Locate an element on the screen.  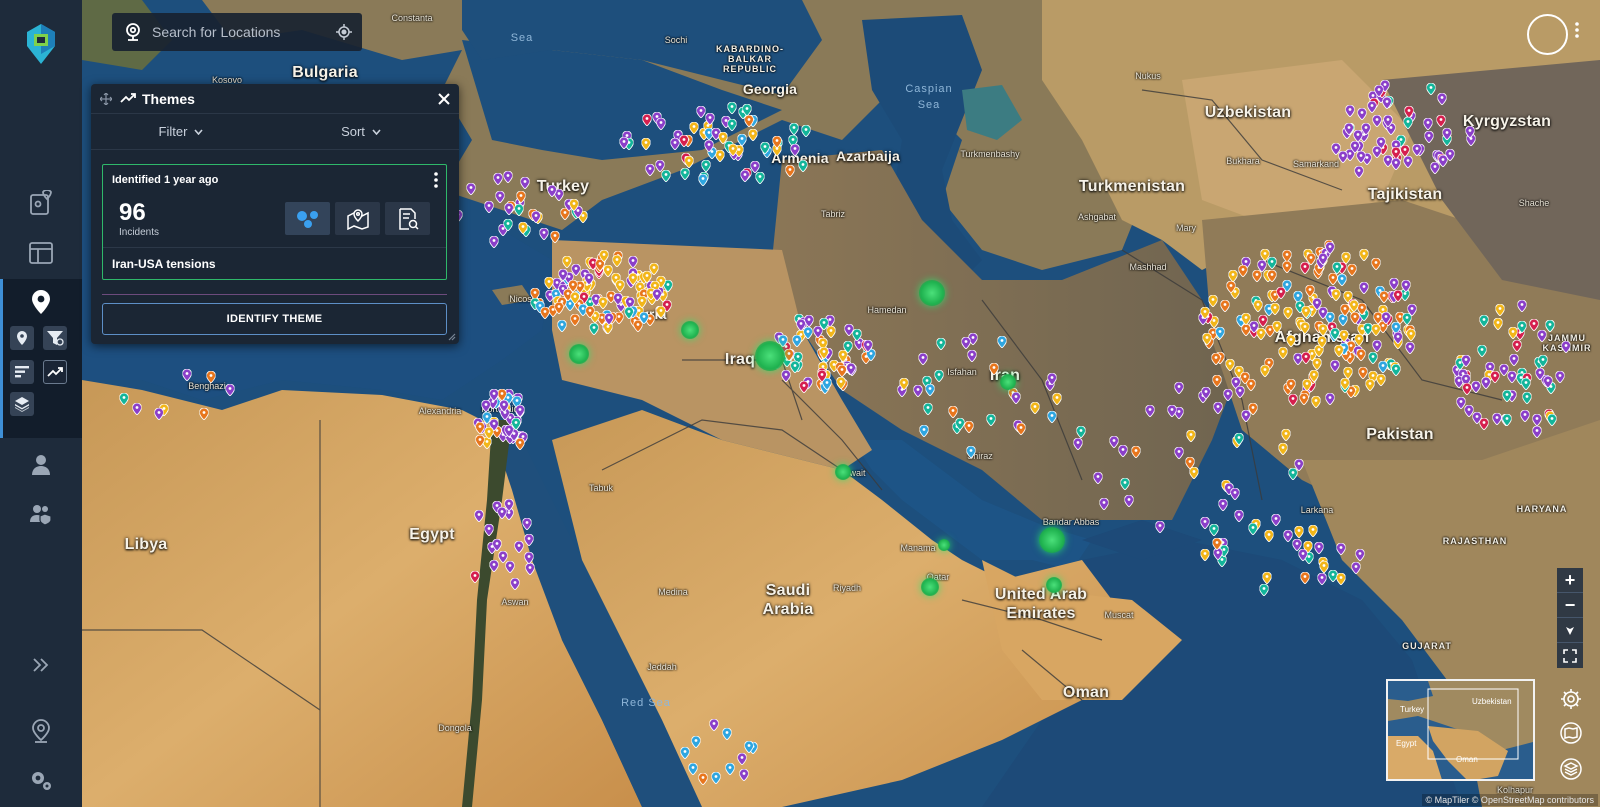
sort-dropdown: Sort is located at coordinates (361, 131).